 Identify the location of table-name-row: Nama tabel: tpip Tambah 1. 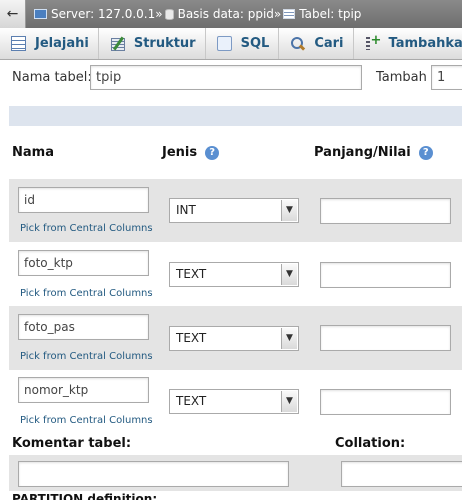
(231, 79).